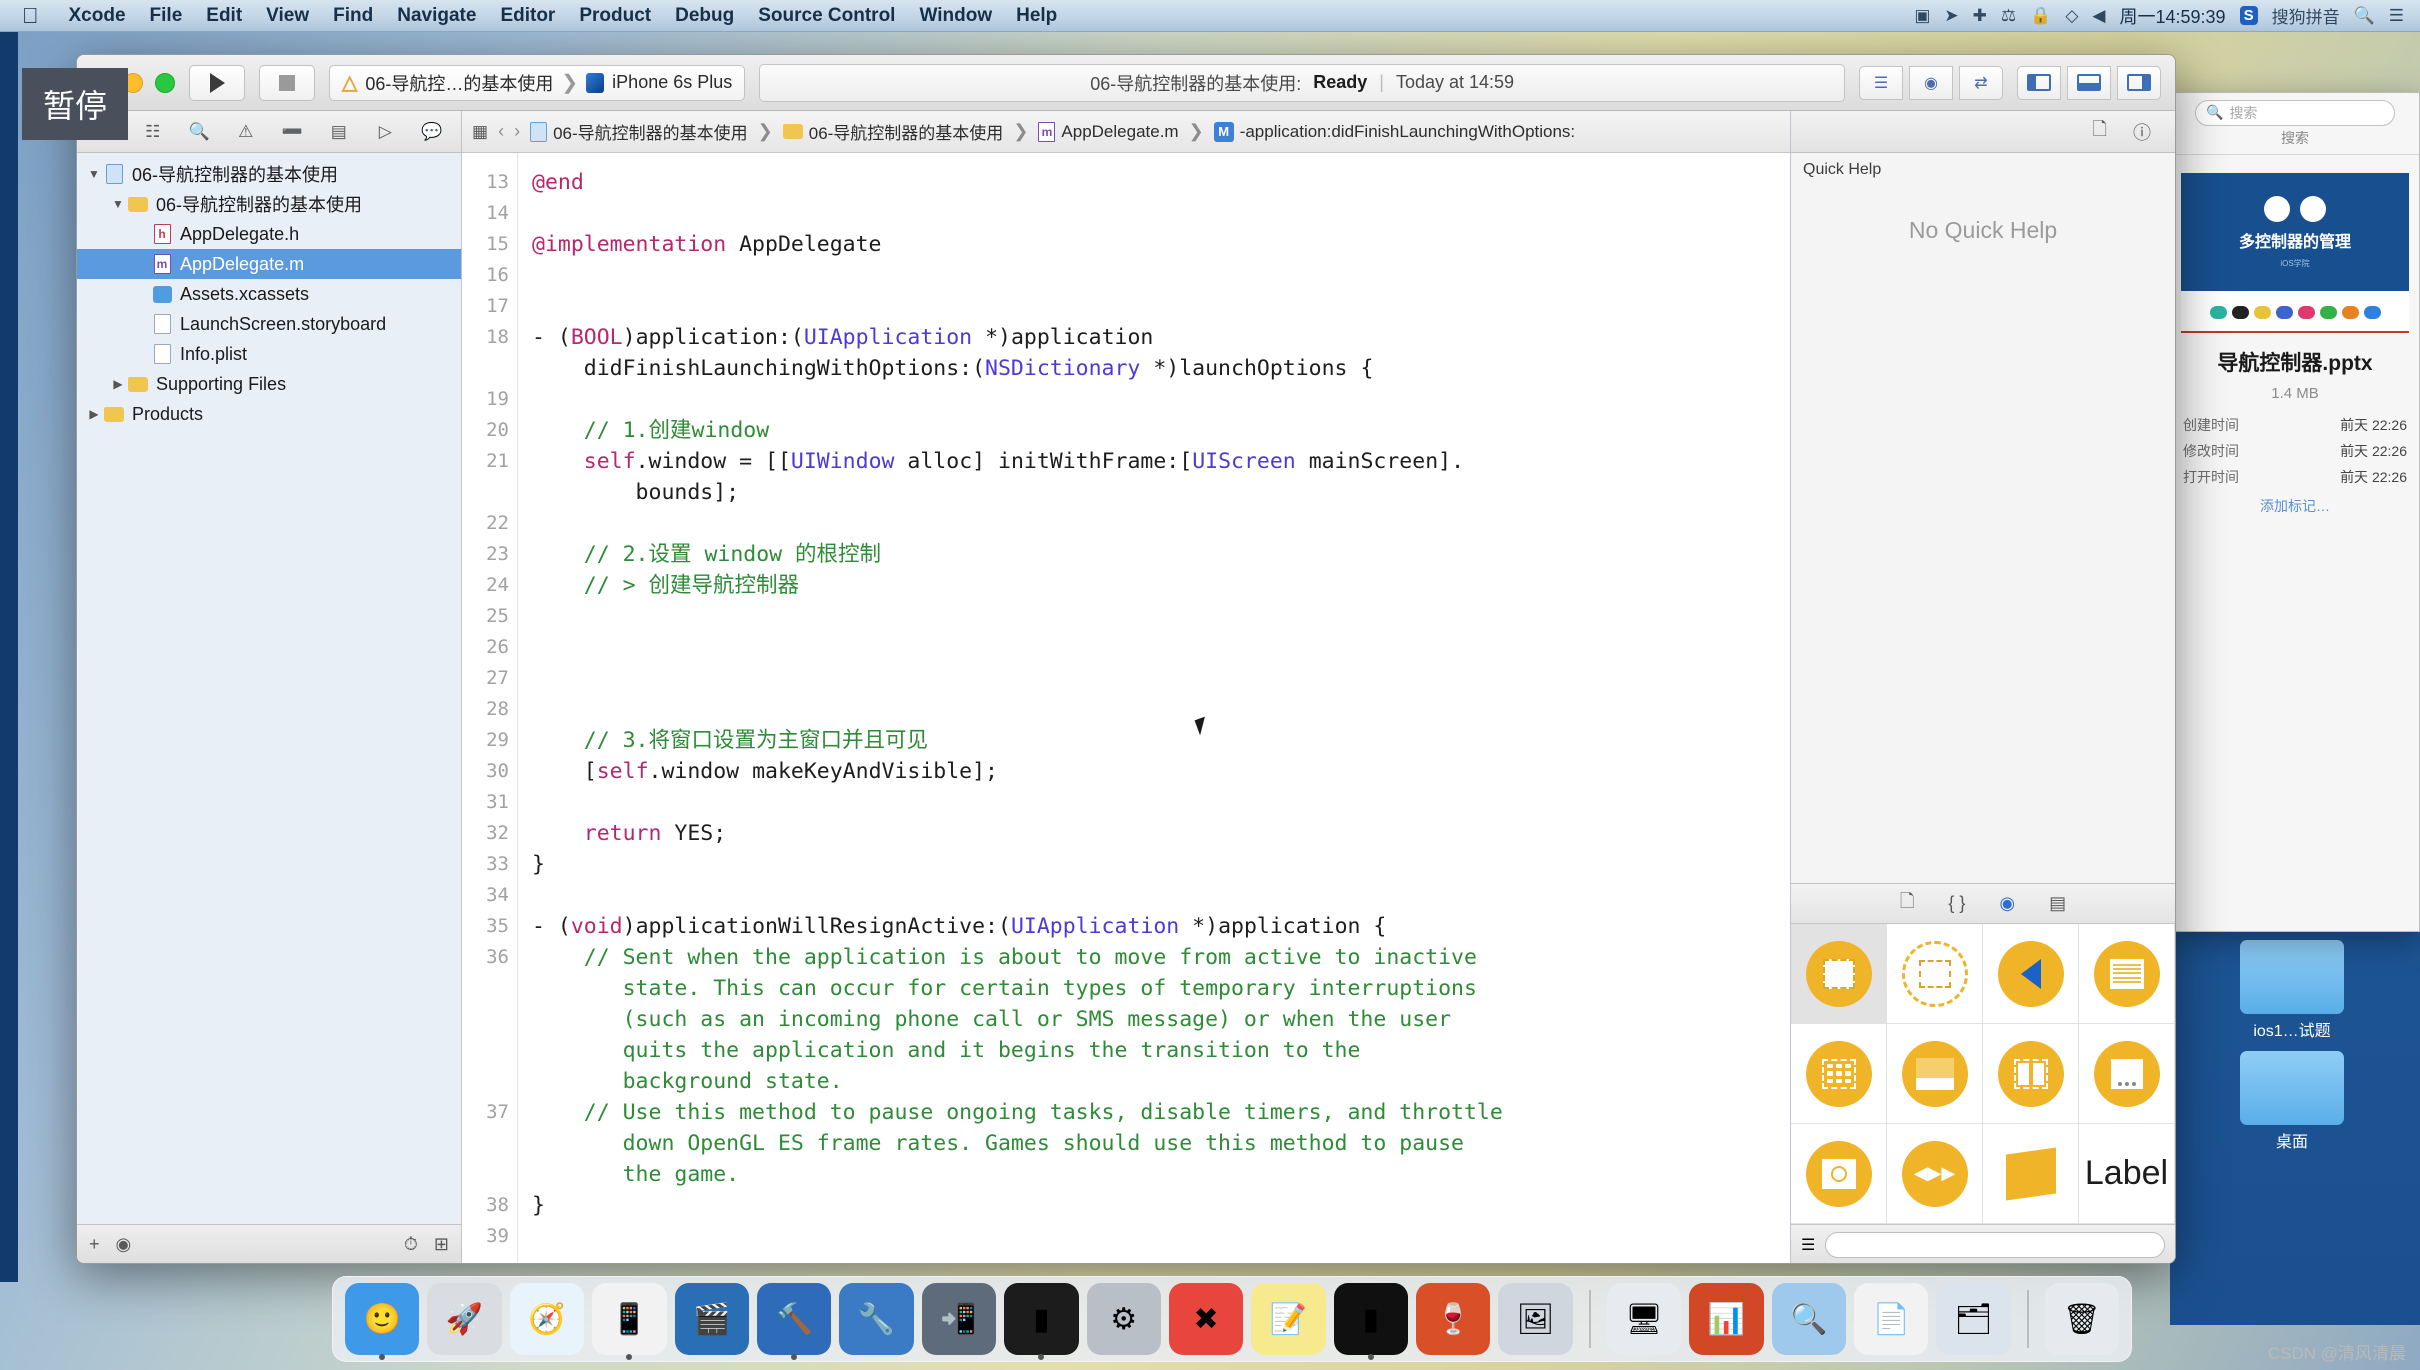  What do you see at coordinates (2295, 112) in the screenshot?
I see `finder-search-input: 🔍 搜索` at bounding box center [2295, 112].